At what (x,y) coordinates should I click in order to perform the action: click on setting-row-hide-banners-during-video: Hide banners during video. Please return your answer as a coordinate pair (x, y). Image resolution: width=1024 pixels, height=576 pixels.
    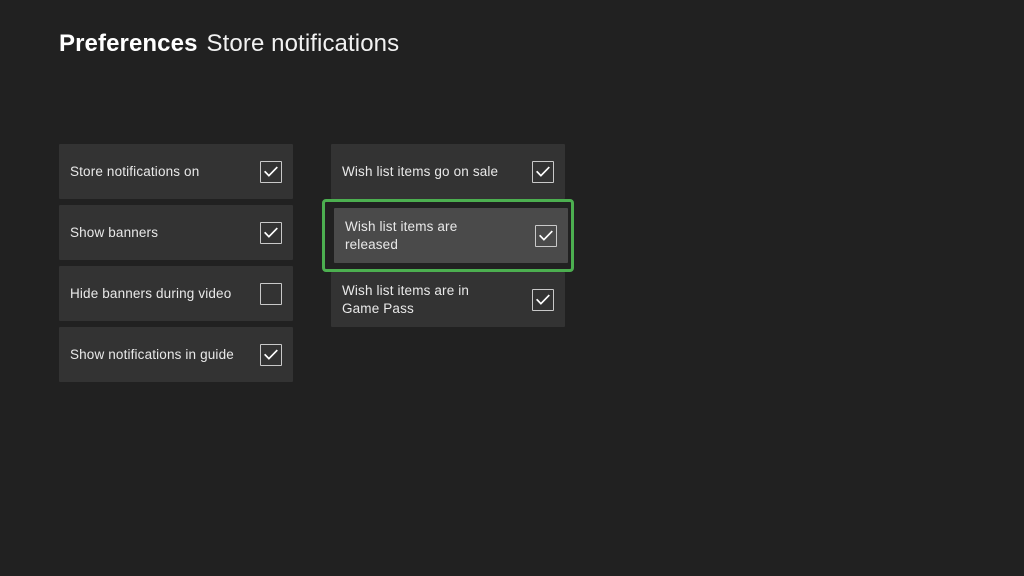
    Looking at the image, I should click on (176, 293).